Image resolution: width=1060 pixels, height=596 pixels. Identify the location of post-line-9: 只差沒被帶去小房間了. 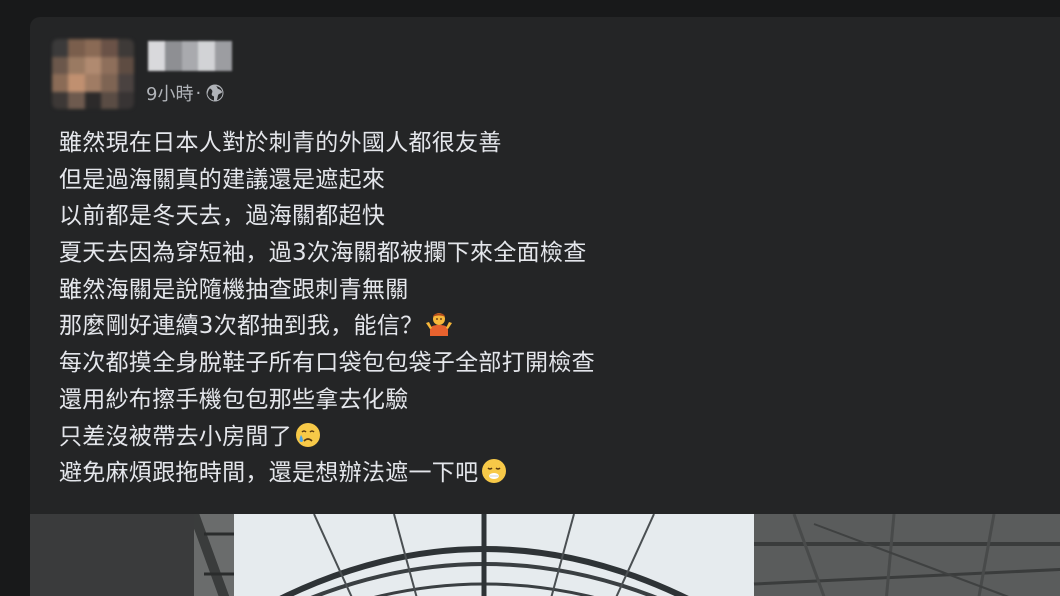
(449, 437).